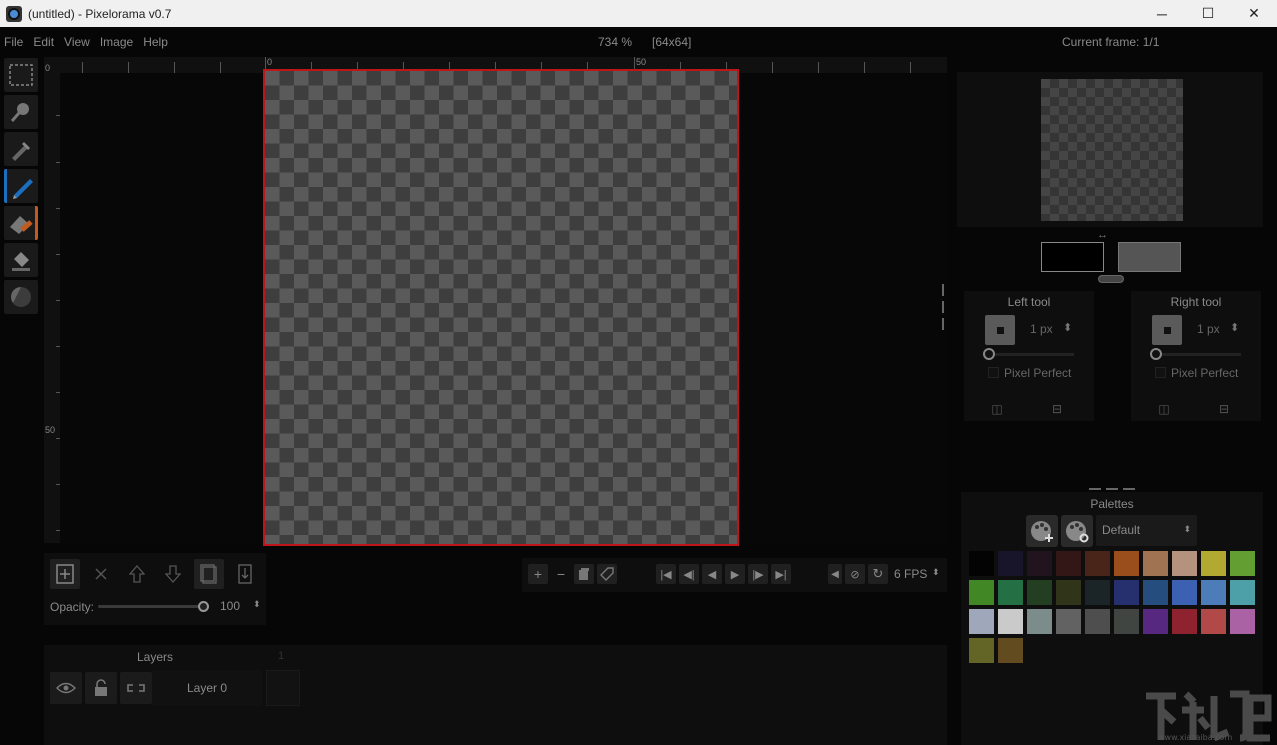 Image resolution: width=1277 pixels, height=745 pixels. What do you see at coordinates (155, 42) in the screenshot?
I see `menu-help: Help` at bounding box center [155, 42].